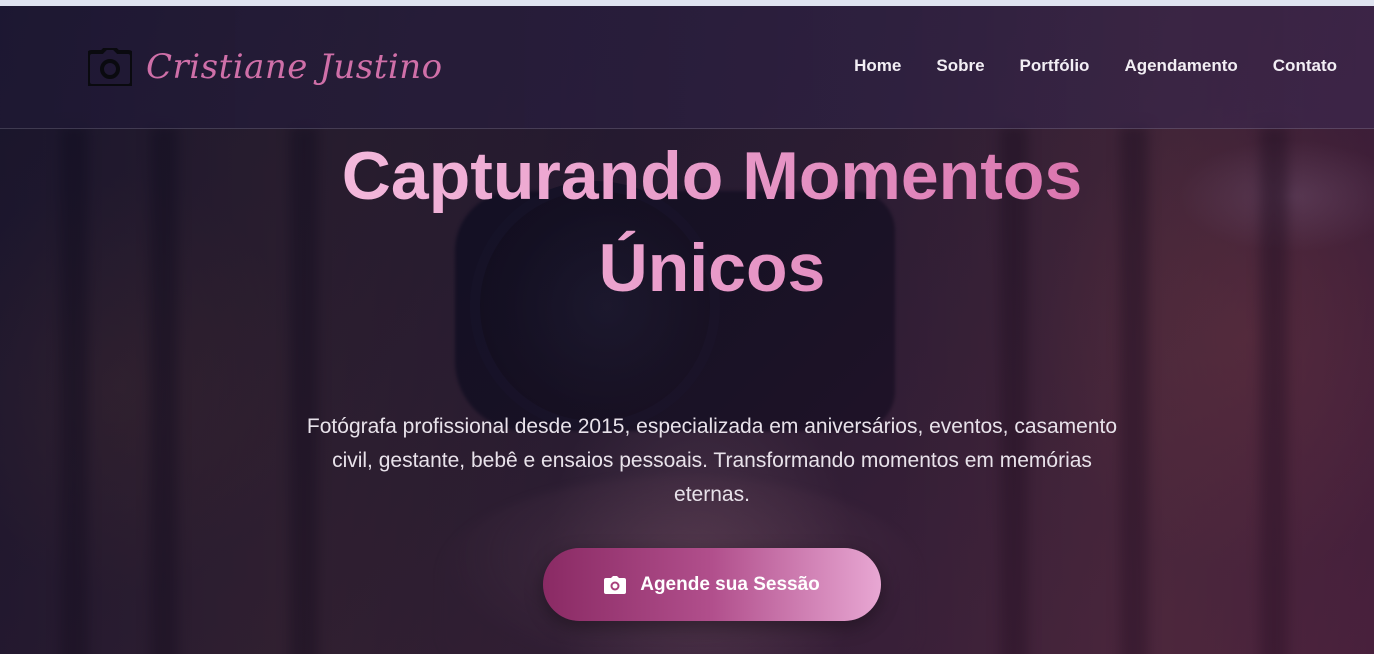  I want to click on brand-logo: Cristiane Justino, so click(265, 67).